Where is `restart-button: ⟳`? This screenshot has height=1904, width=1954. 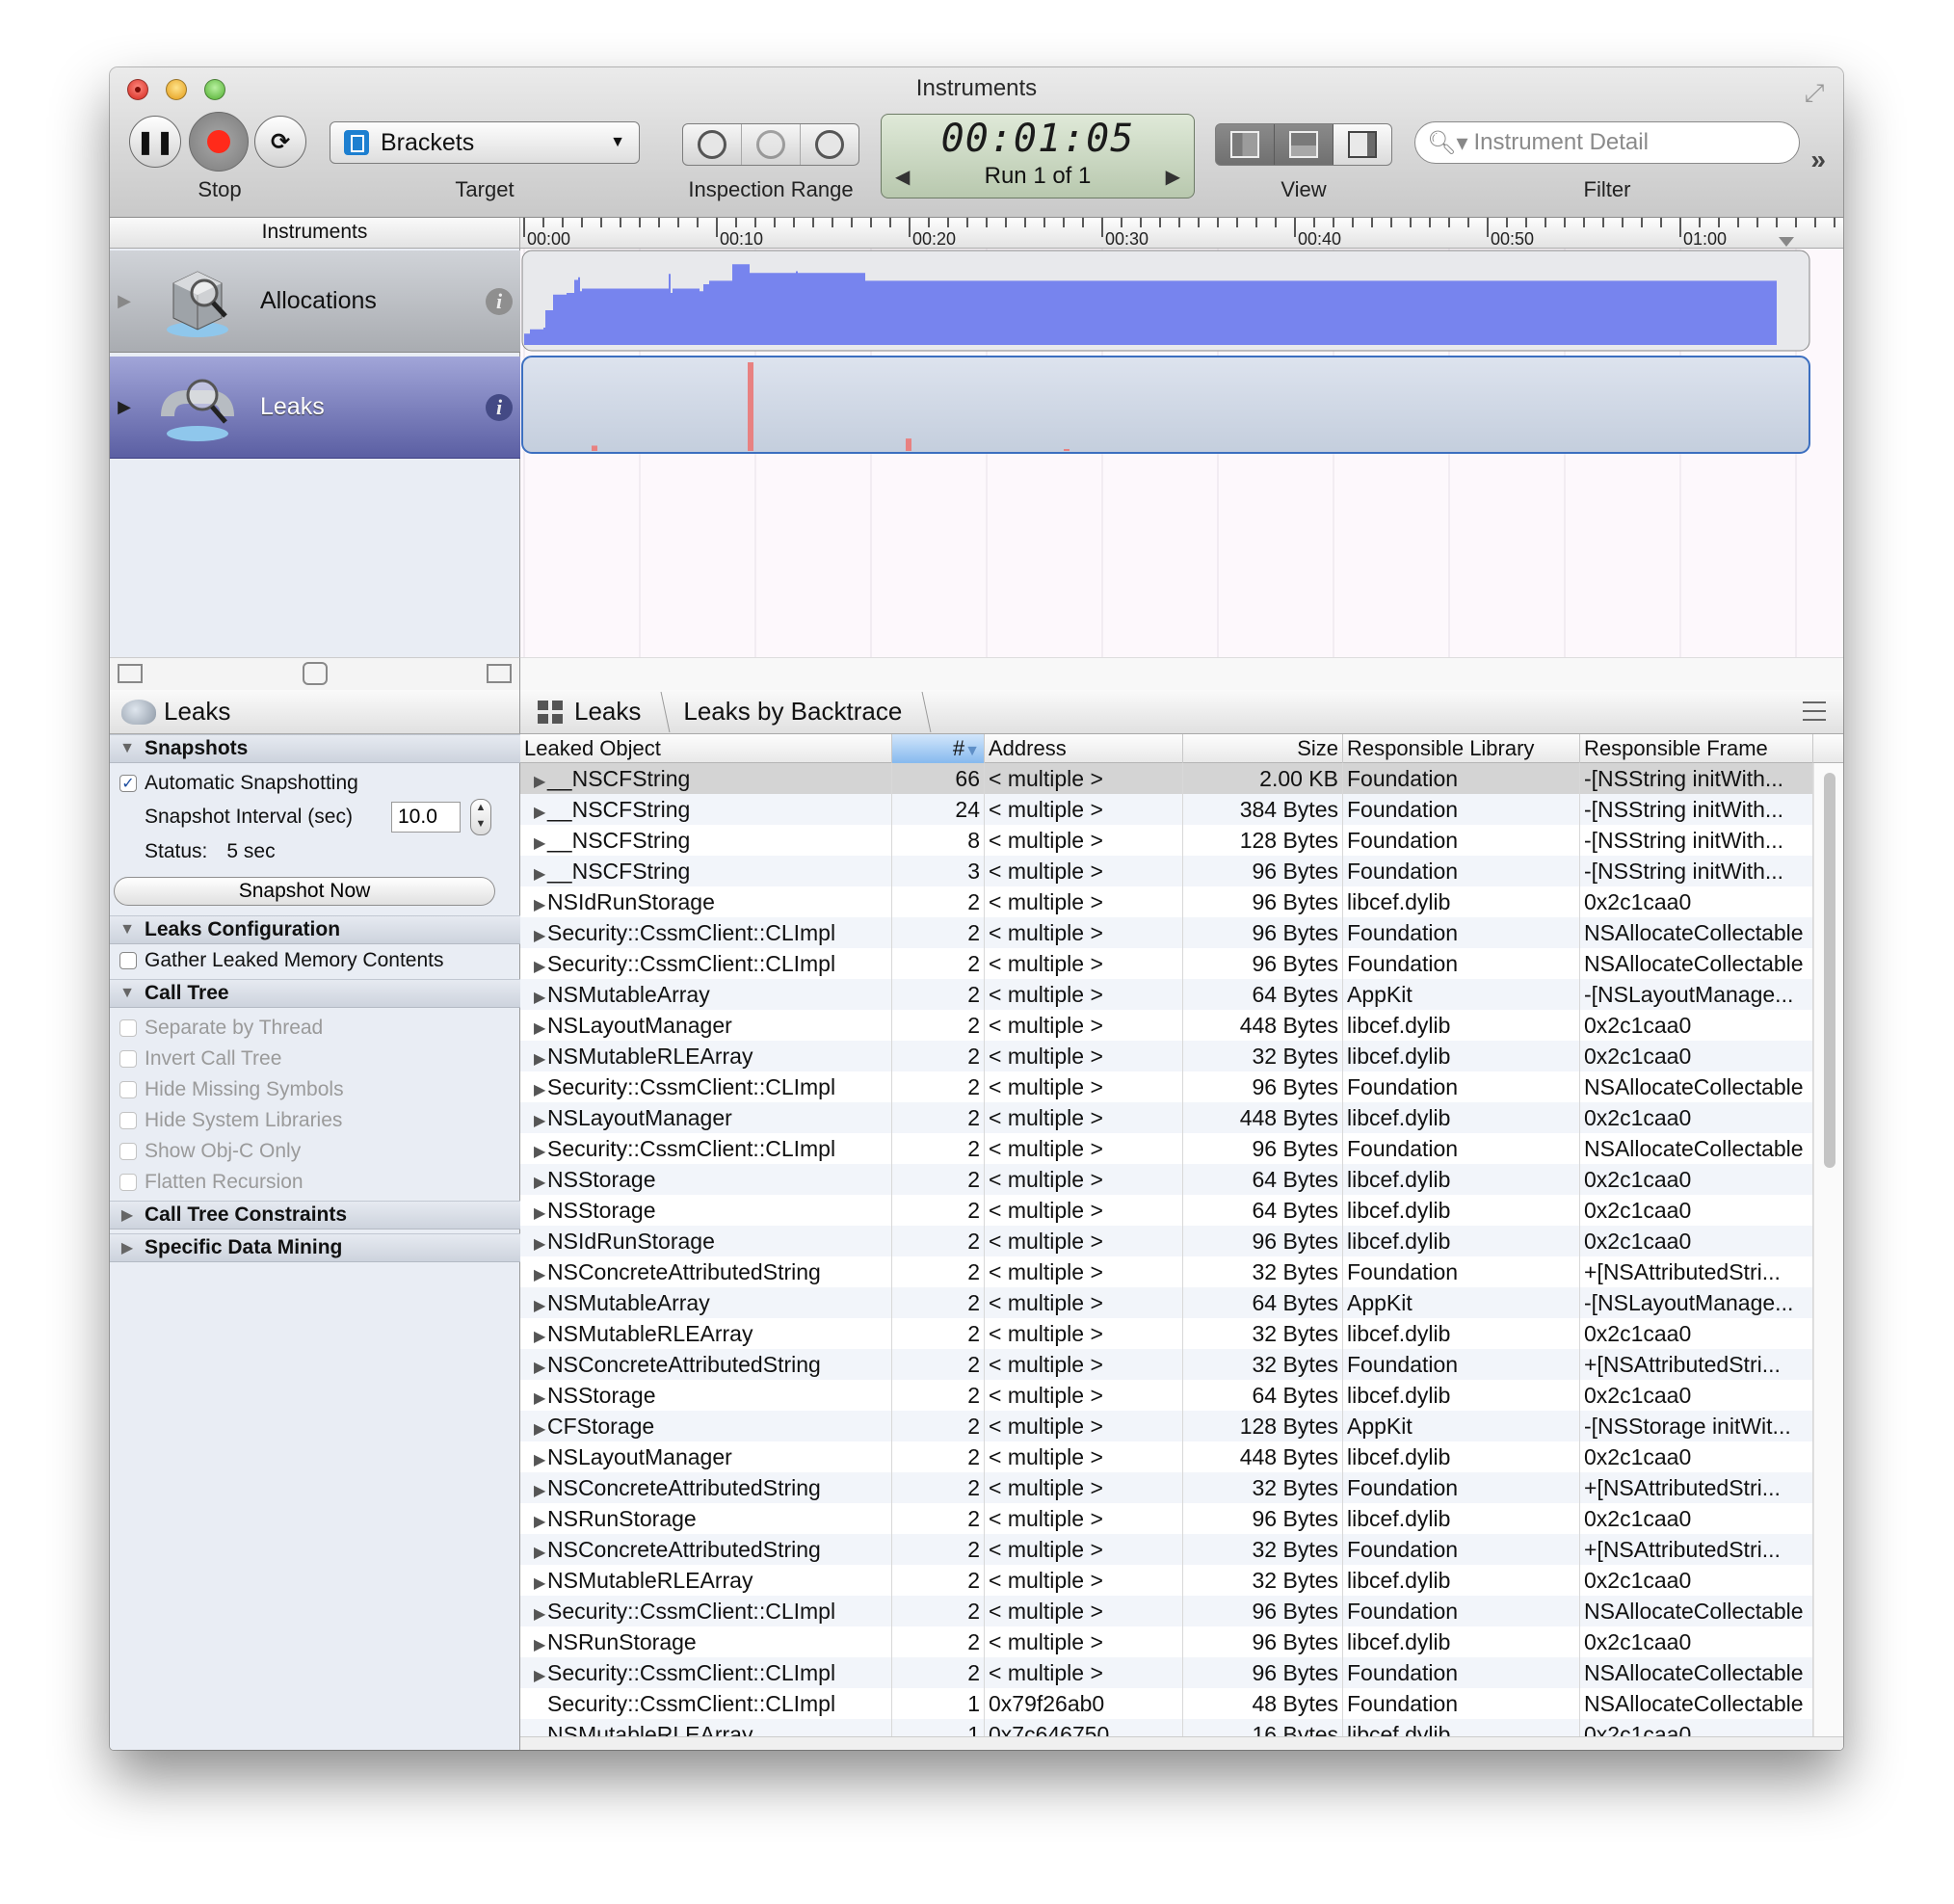
restart-button: ⟳ is located at coordinates (280, 142).